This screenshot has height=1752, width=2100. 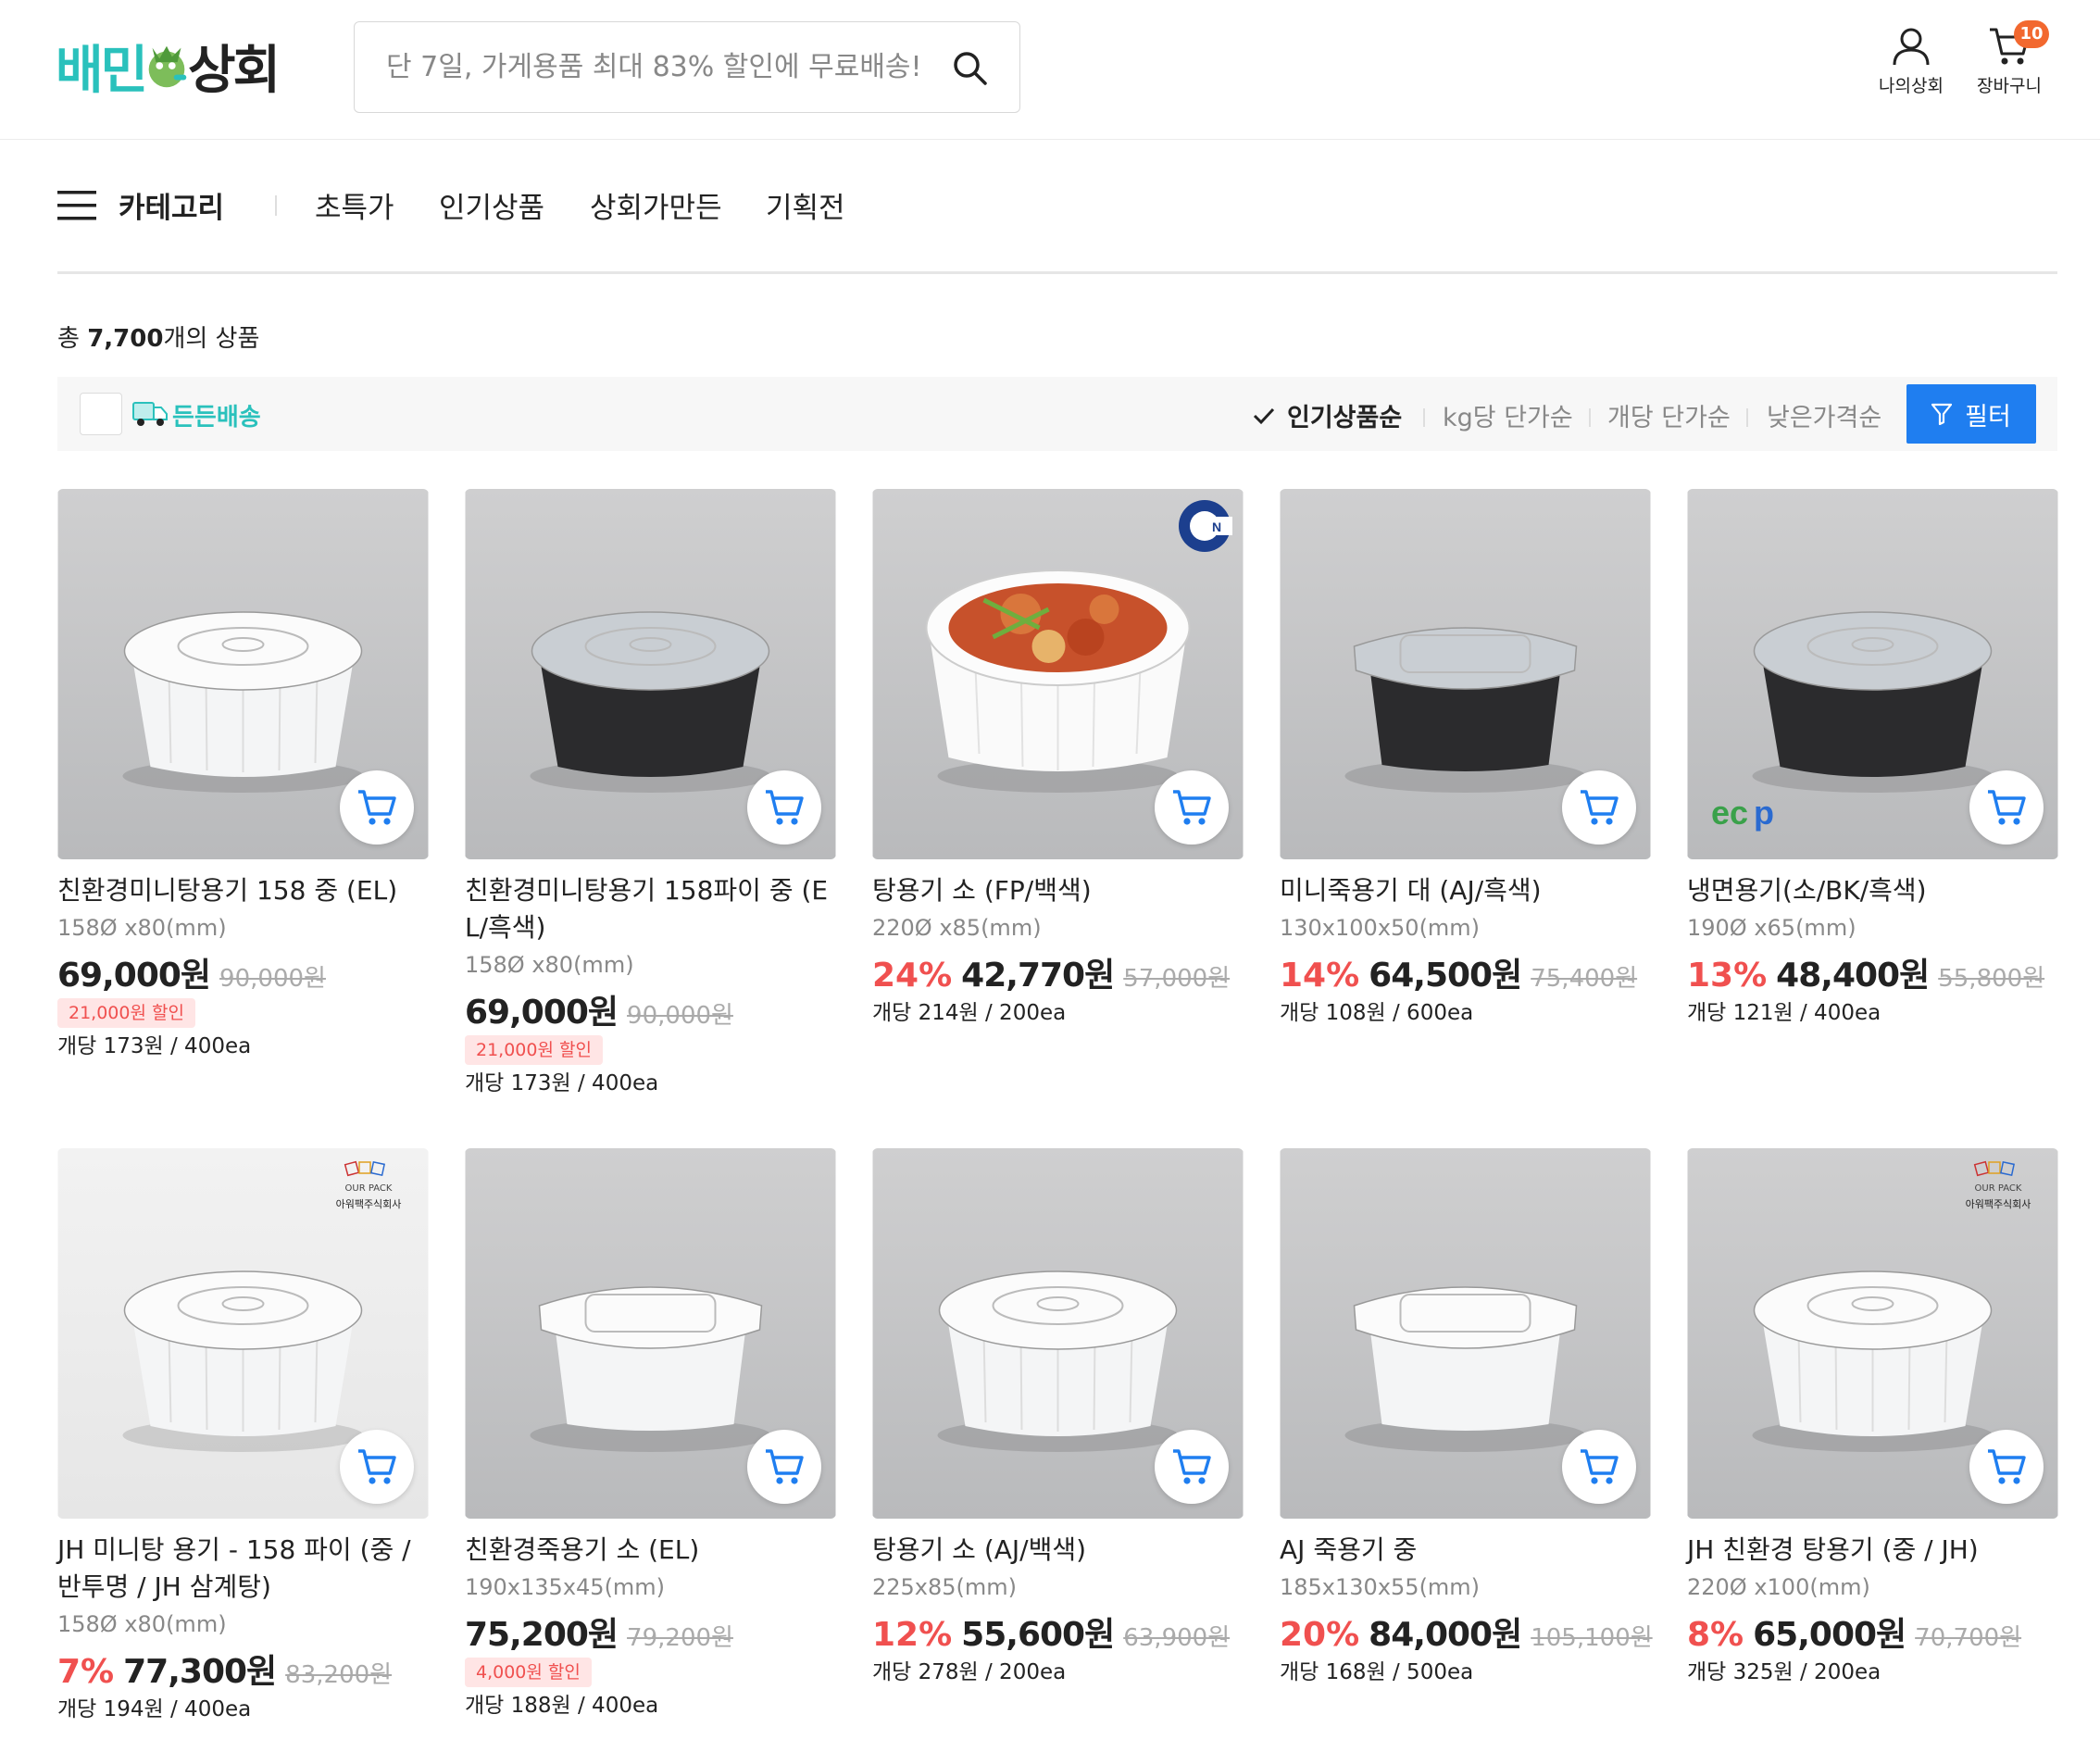 What do you see at coordinates (76, 205) in the screenshot?
I see `hamburger-icon` at bounding box center [76, 205].